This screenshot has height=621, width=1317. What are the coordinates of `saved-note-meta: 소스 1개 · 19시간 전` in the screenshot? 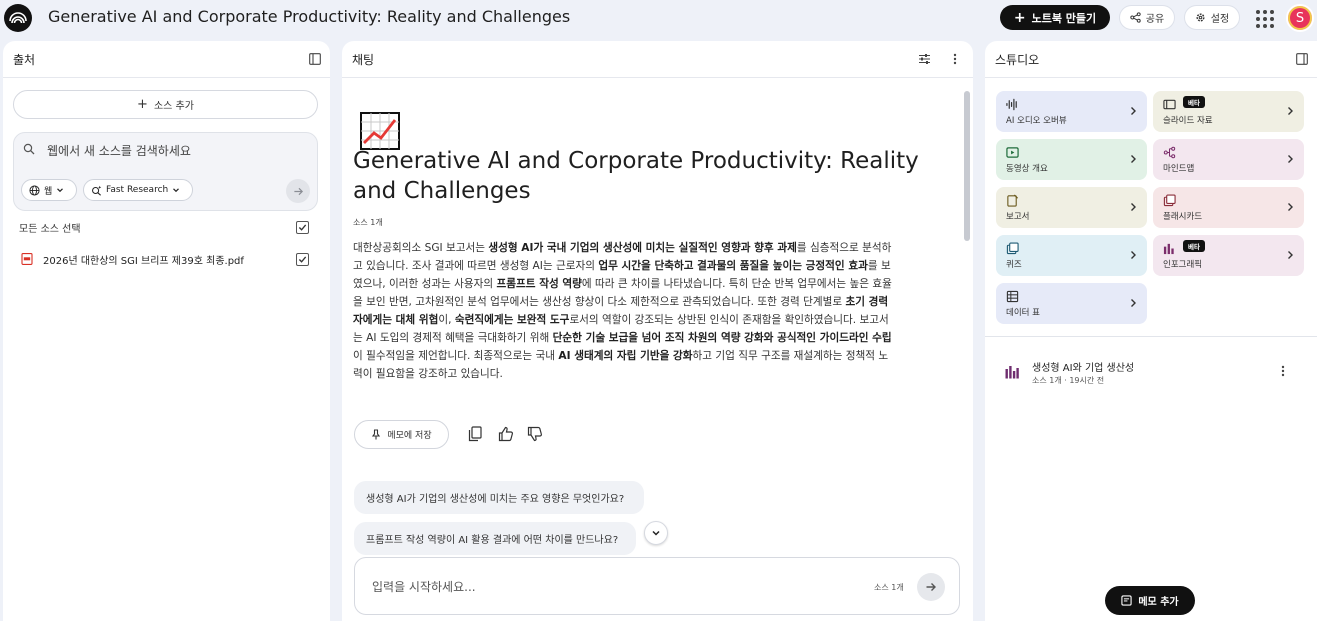 It's located at (1068, 380).